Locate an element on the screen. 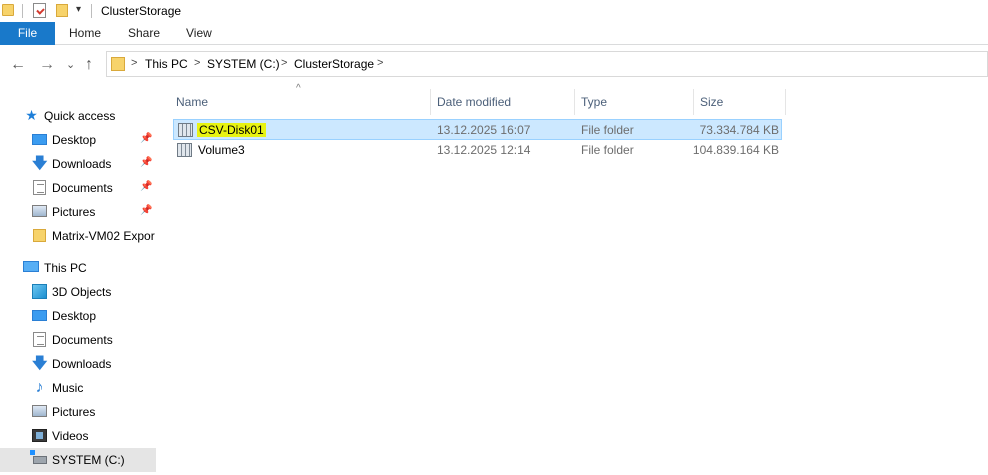 Image resolution: width=988 pixels, height=475 pixels. properties-icon is located at coordinates (39, 10).